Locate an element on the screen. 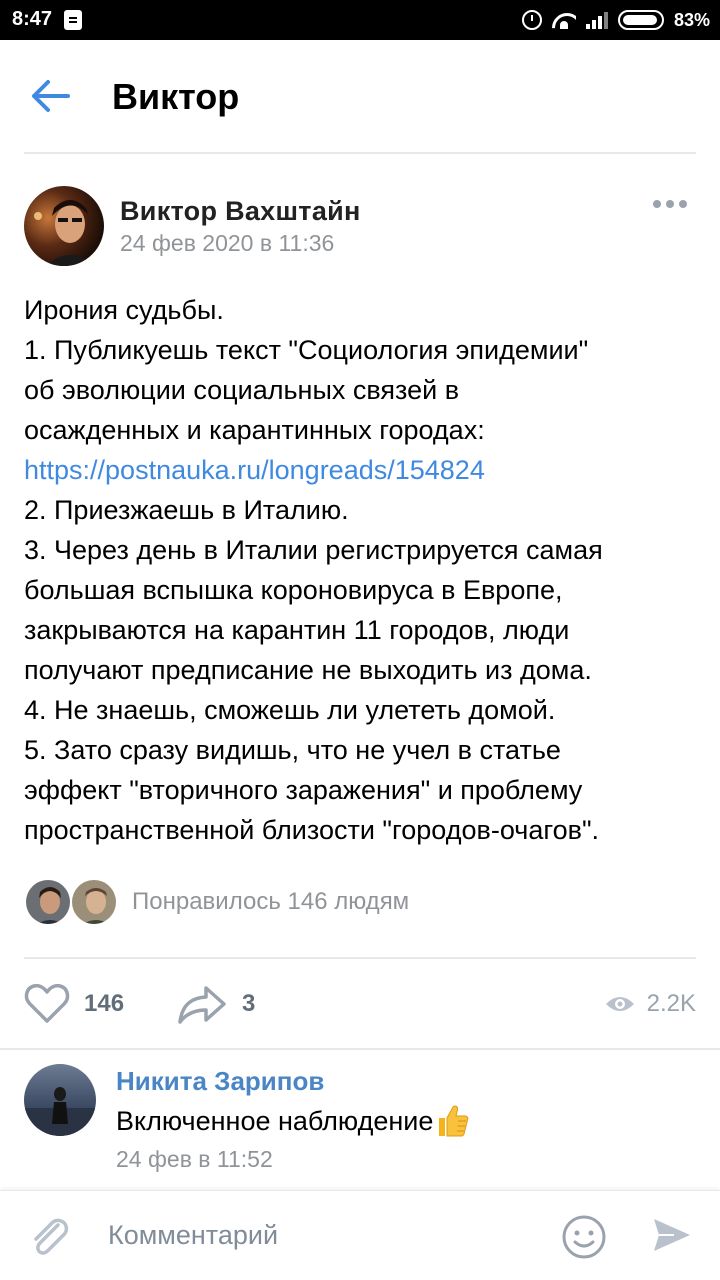 The width and height of the screenshot is (720, 1280). smiley-icon is located at coordinates (584, 1237).